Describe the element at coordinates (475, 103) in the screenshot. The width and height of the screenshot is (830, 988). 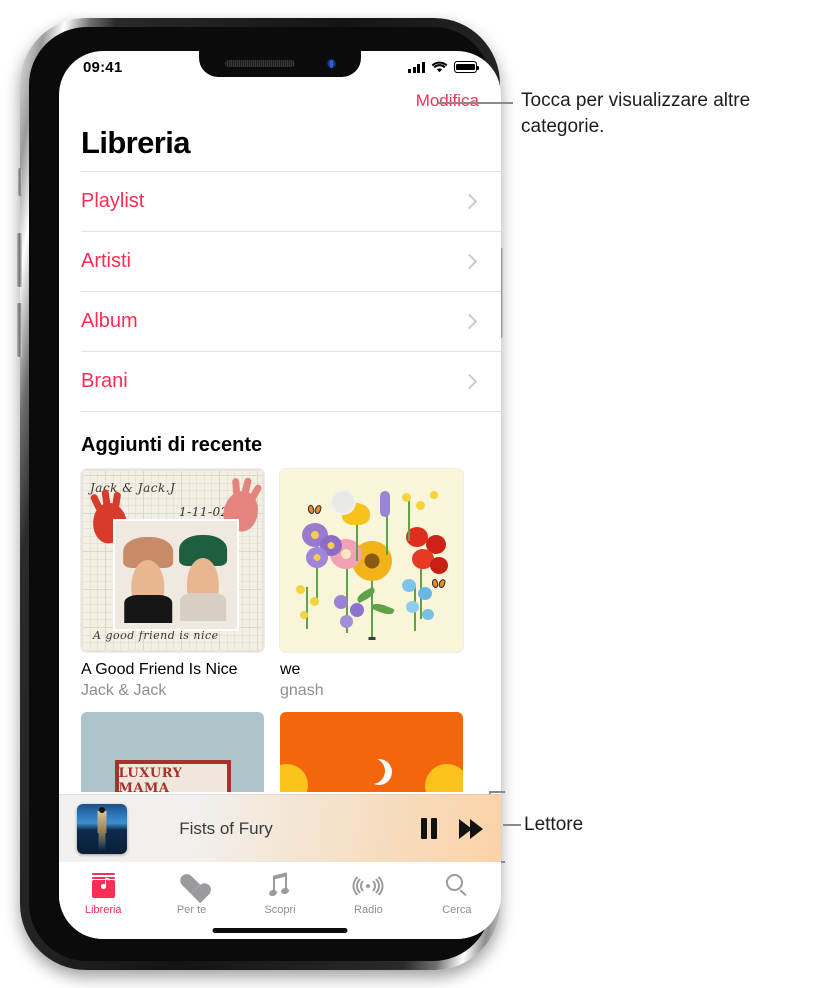
I see `callout-leader-line-edit` at that location.